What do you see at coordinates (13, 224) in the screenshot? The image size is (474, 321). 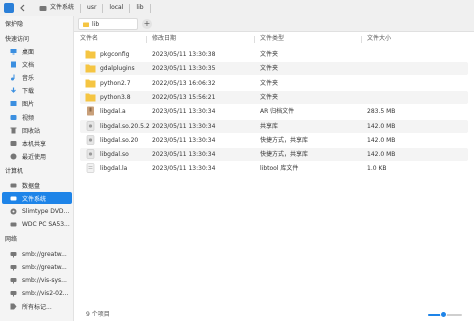 I see `disk-icon` at bounding box center [13, 224].